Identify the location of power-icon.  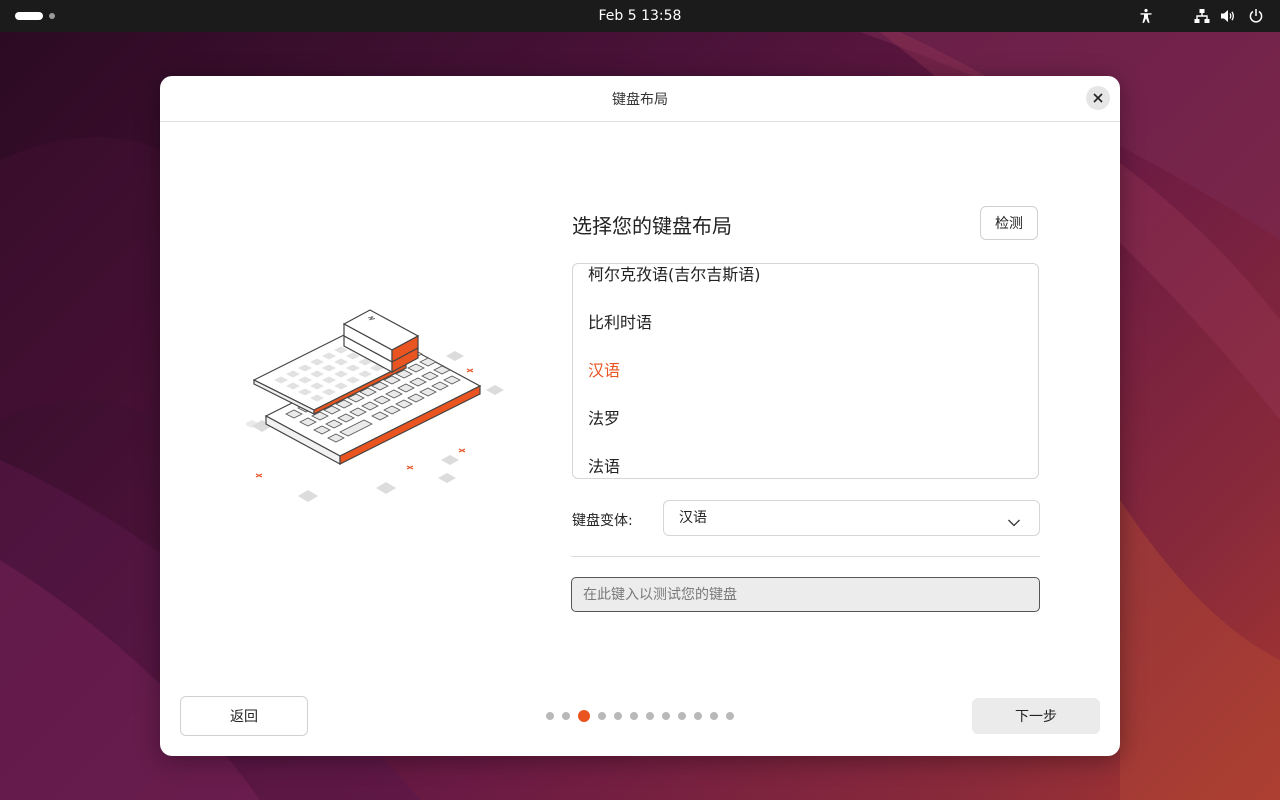
(1256, 16).